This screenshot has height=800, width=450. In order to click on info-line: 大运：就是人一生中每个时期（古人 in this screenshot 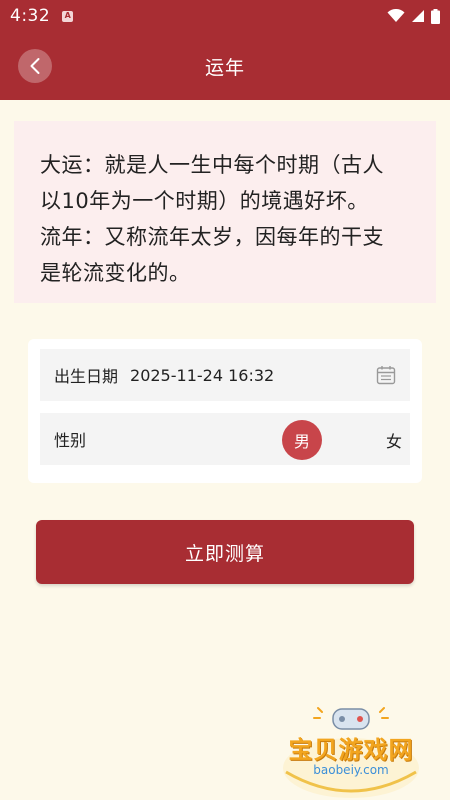, I will do `click(212, 165)`.